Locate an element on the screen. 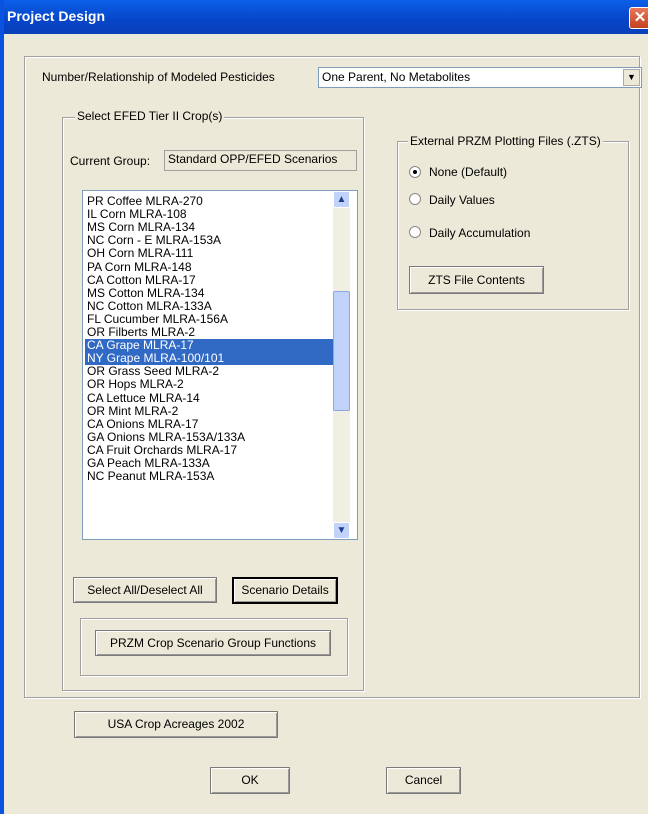  window-title: Project Design is located at coordinates (56, 16).